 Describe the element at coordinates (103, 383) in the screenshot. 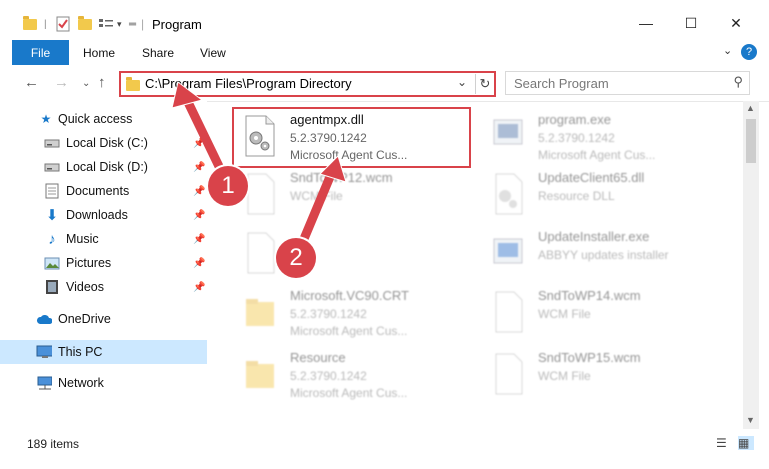

I see `nav-item-network: Network` at that location.